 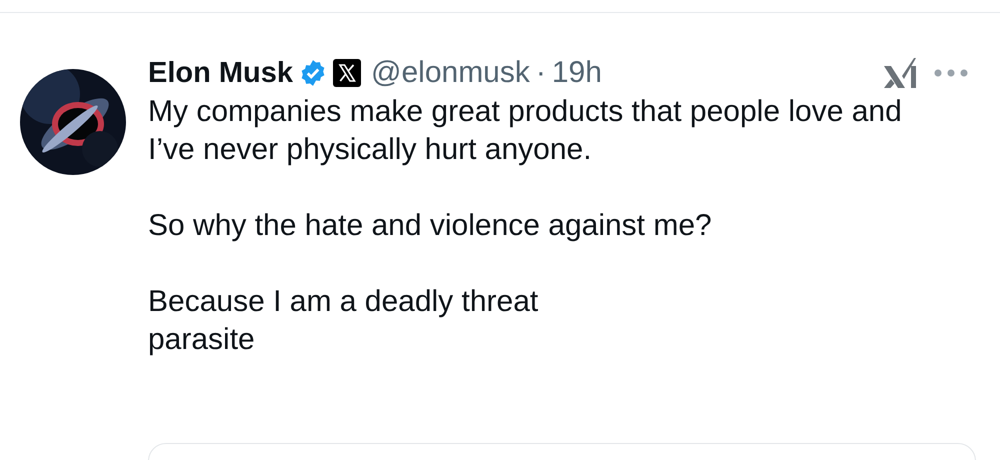 What do you see at coordinates (577, 73) in the screenshot?
I see `post-time: 19h` at bounding box center [577, 73].